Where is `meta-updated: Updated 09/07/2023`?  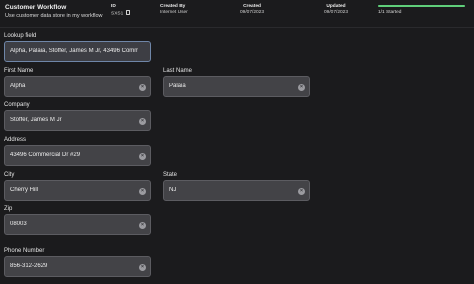 meta-updated: Updated 09/07/2023 is located at coordinates (336, 10).